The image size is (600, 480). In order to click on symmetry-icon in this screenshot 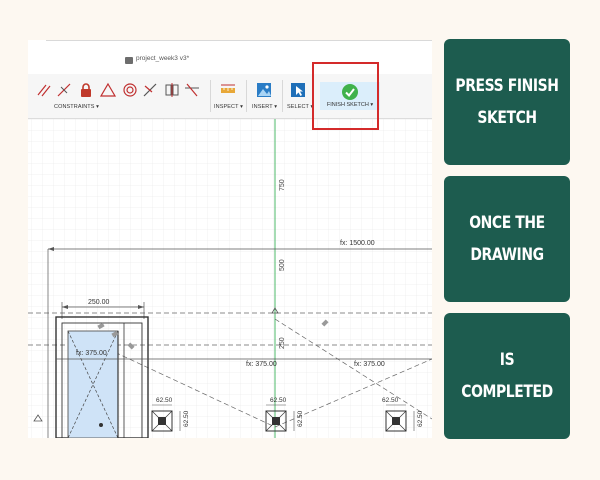, I will do `click(172, 90)`.